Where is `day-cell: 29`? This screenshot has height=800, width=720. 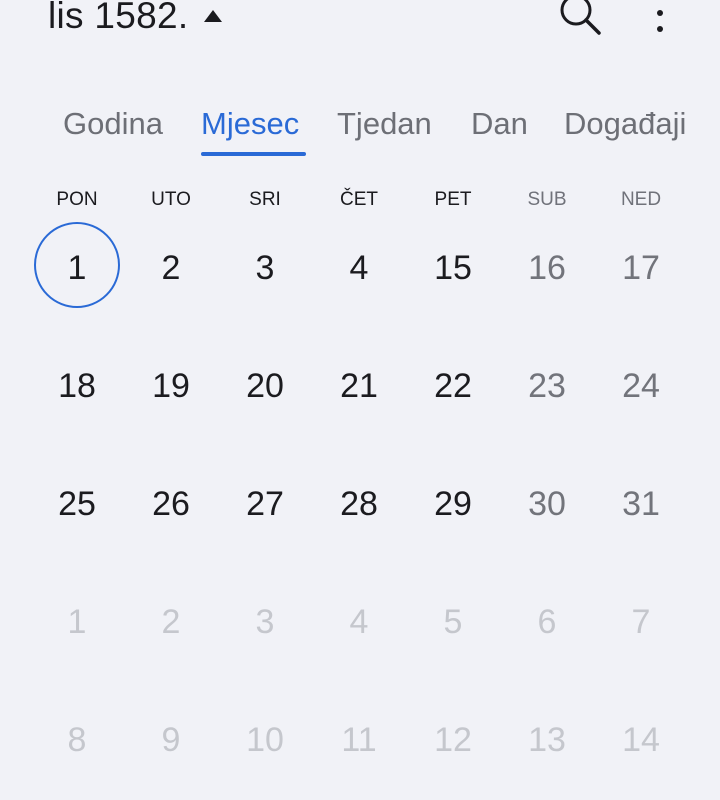 day-cell: 29 is located at coordinates (453, 503).